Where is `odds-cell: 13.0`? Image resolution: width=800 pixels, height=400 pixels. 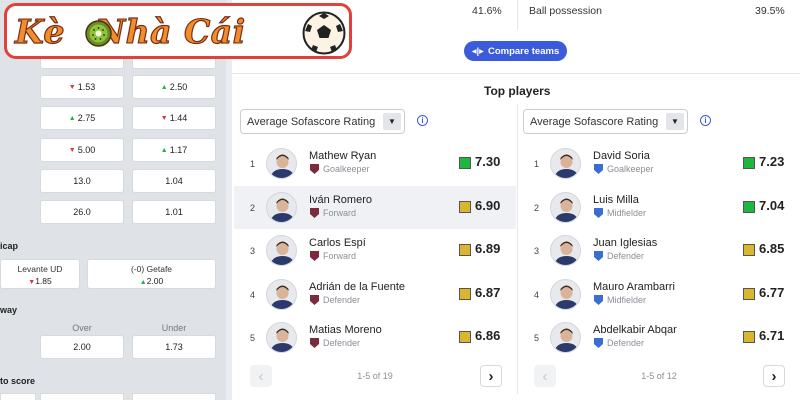
odds-cell: 13.0 is located at coordinates (82, 181).